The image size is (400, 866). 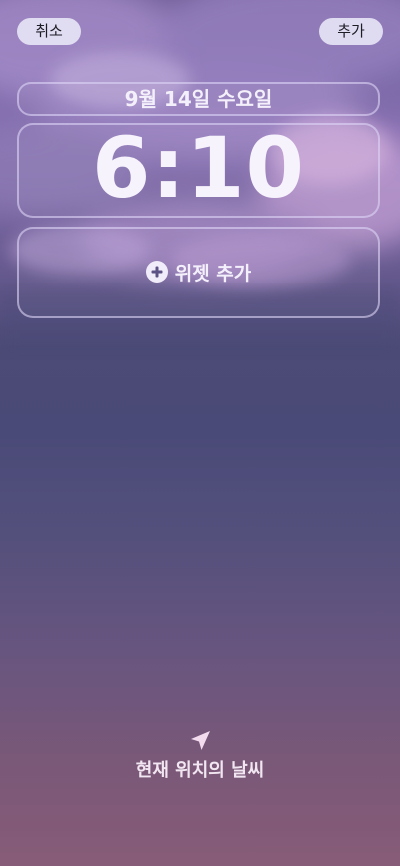 What do you see at coordinates (200, 769) in the screenshot?
I see `weather-location-label: 현재 위치의 날씨` at bounding box center [200, 769].